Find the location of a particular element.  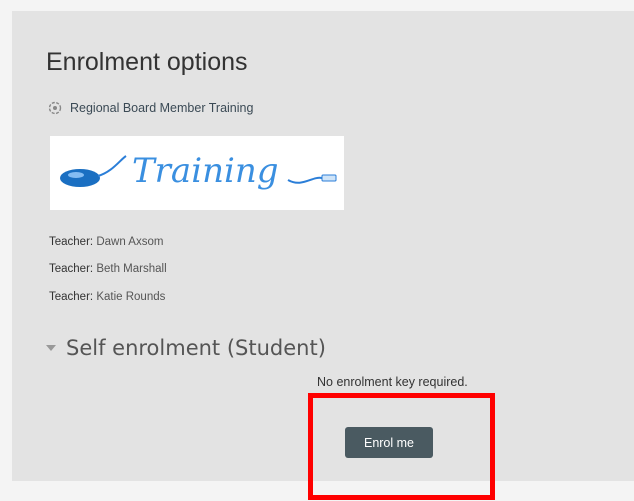

course-image: Training is located at coordinates (197, 173).